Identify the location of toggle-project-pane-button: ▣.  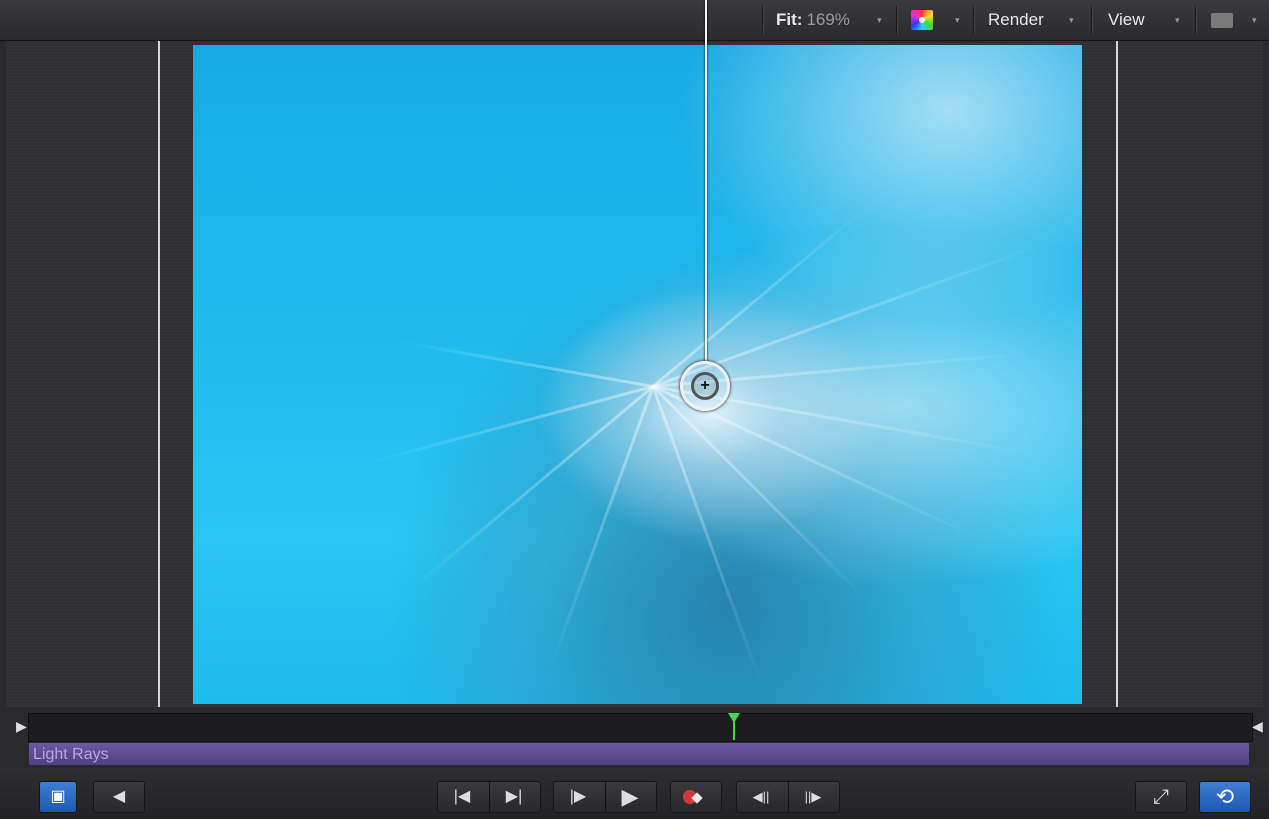
(58, 797).